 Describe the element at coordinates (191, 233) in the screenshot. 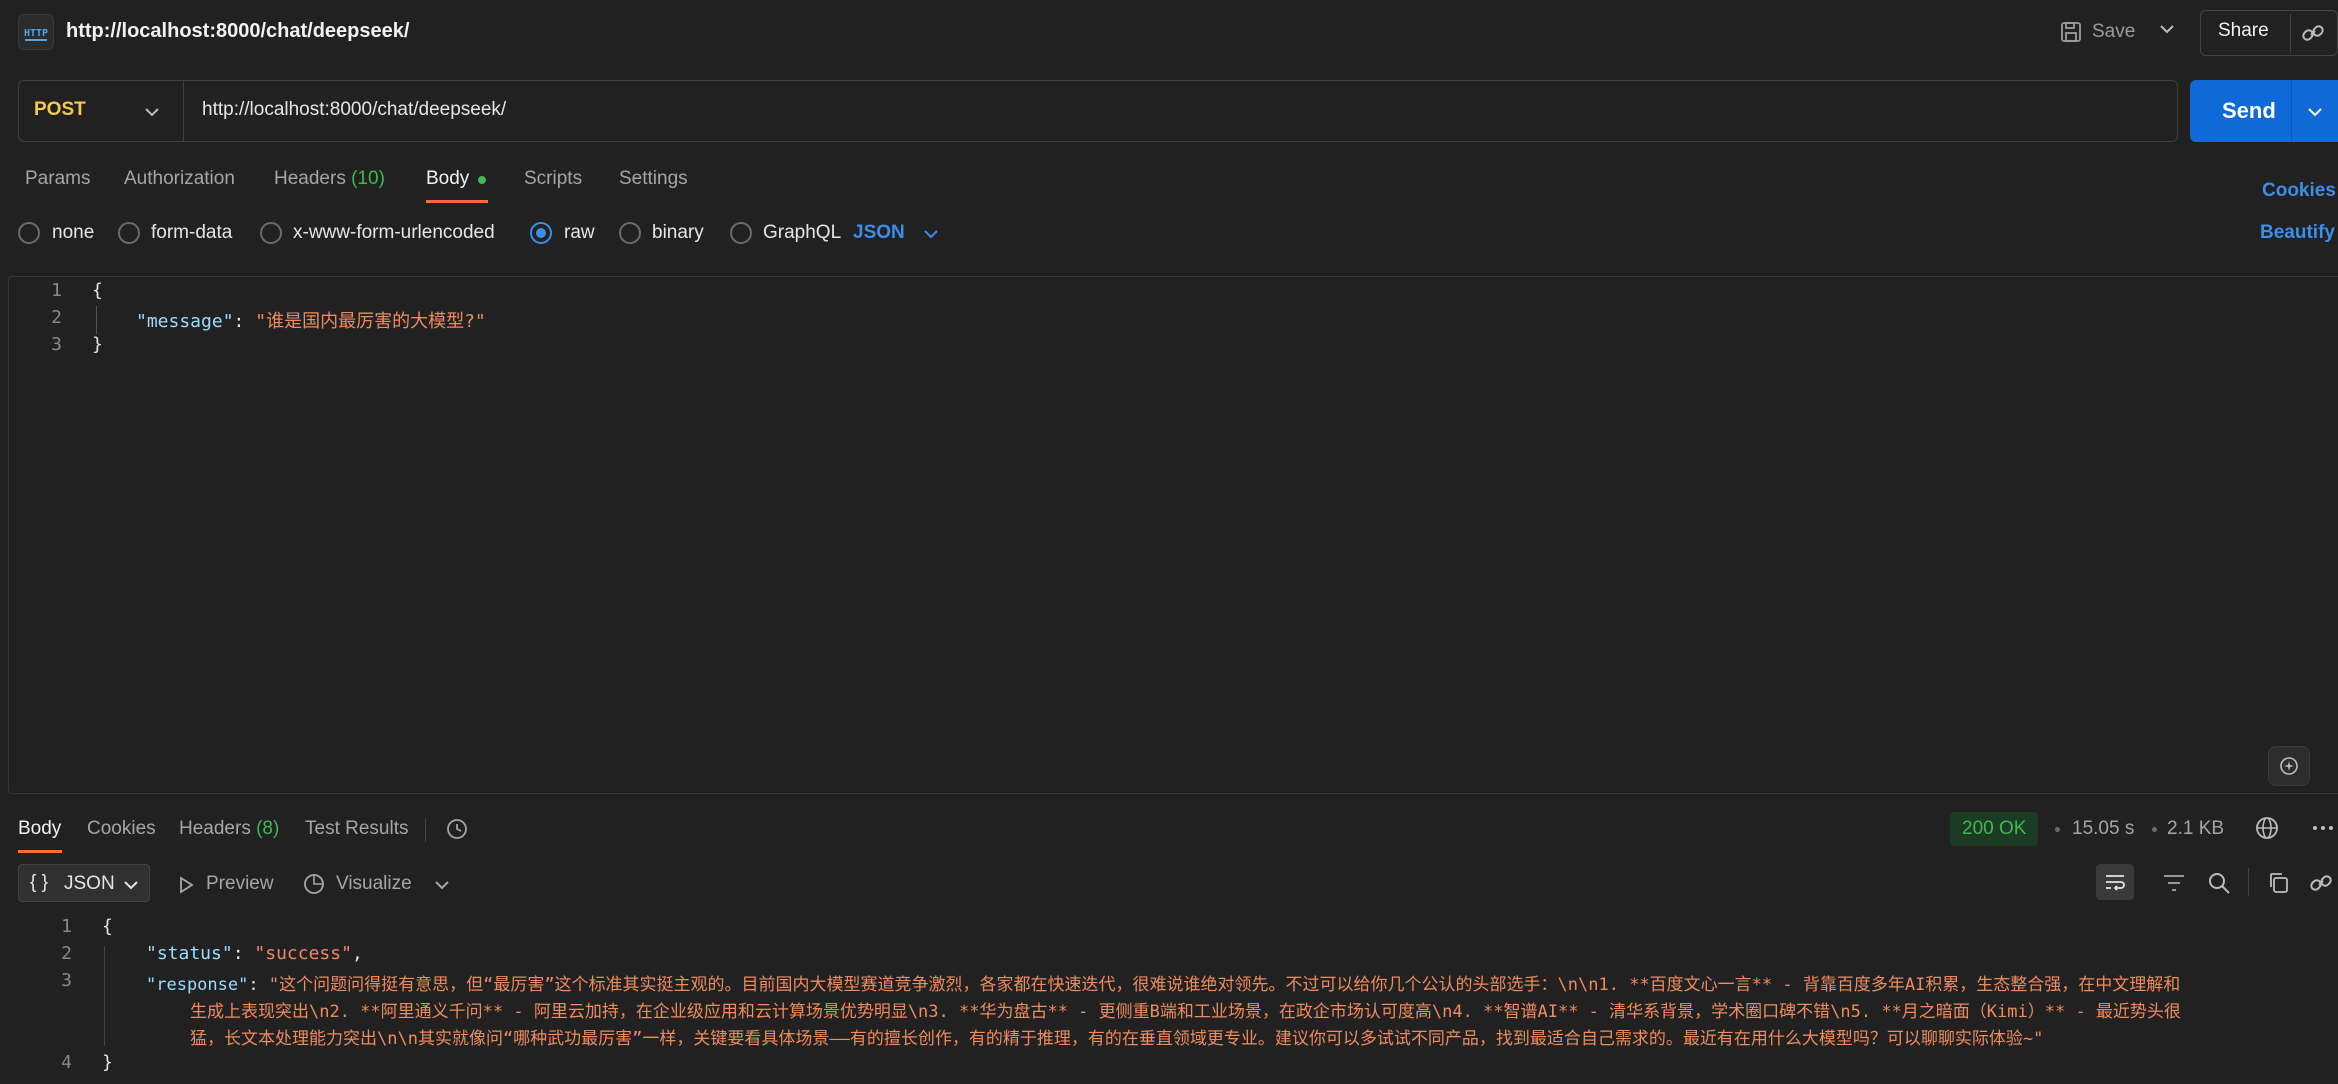

I see `radio-label: form-data` at that location.